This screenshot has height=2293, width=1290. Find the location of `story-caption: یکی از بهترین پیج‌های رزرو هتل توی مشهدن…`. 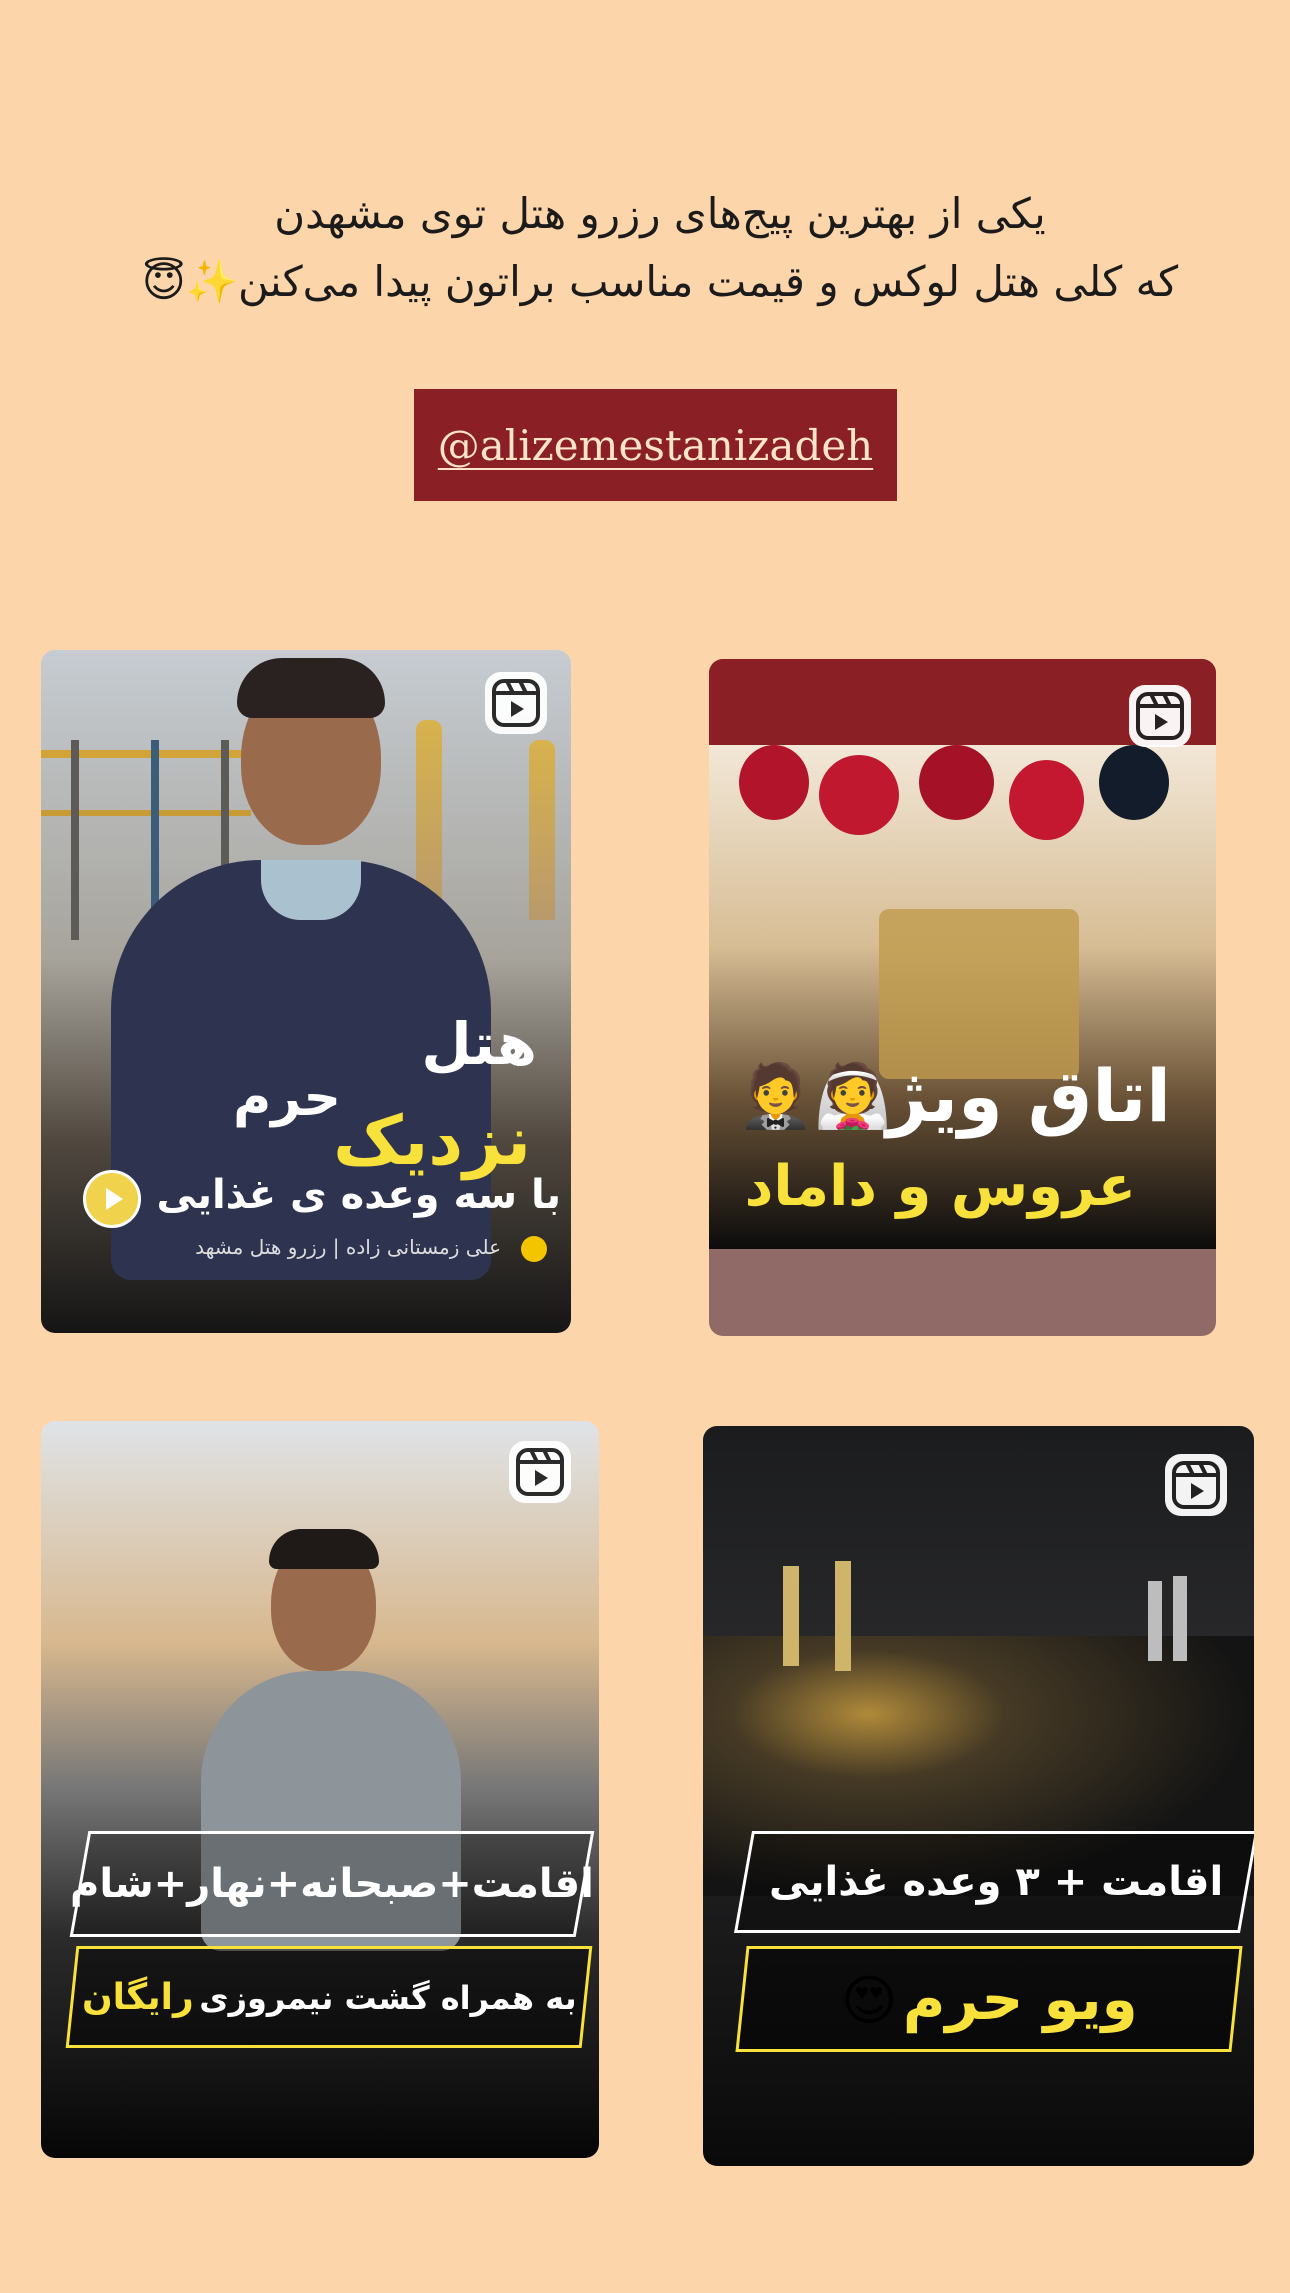

story-caption: یکی از بهترین پیج‌های رزرو هتل توی مشهدن… is located at coordinates (660, 248).